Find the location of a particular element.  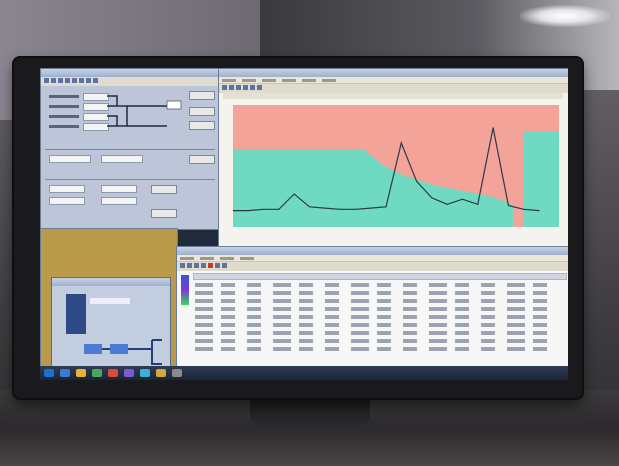

chart-plot-area is located at coordinates (395, 166).